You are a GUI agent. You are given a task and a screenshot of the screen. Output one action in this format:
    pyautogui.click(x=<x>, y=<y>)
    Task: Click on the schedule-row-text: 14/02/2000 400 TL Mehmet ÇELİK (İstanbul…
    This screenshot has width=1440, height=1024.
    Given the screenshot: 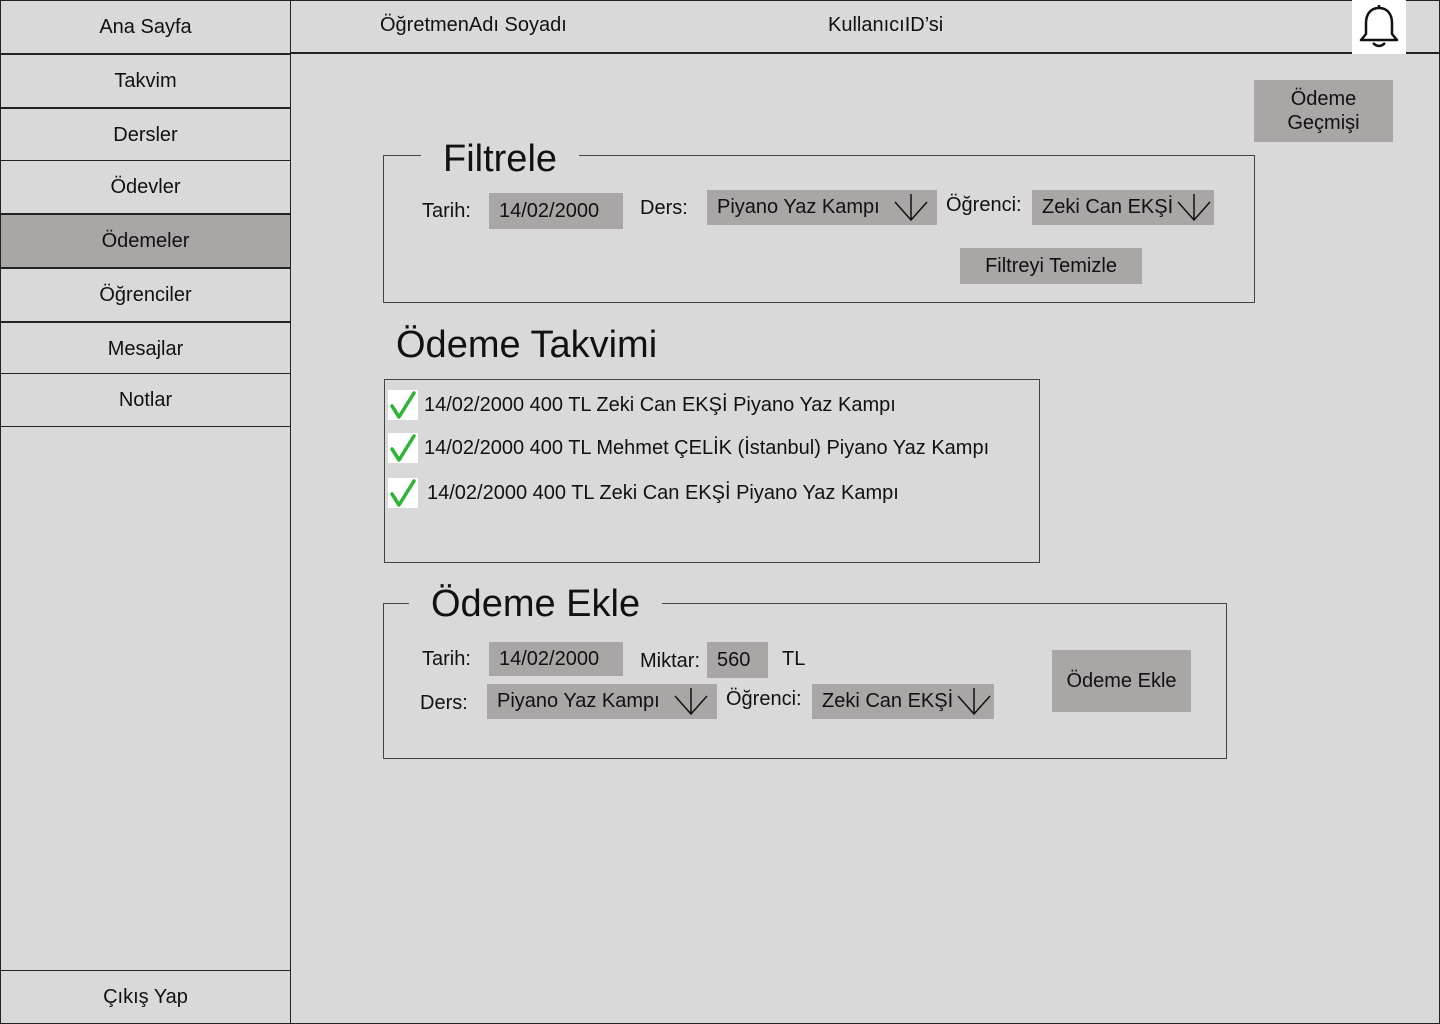 What is the action you would take?
    pyautogui.click(x=707, y=447)
    